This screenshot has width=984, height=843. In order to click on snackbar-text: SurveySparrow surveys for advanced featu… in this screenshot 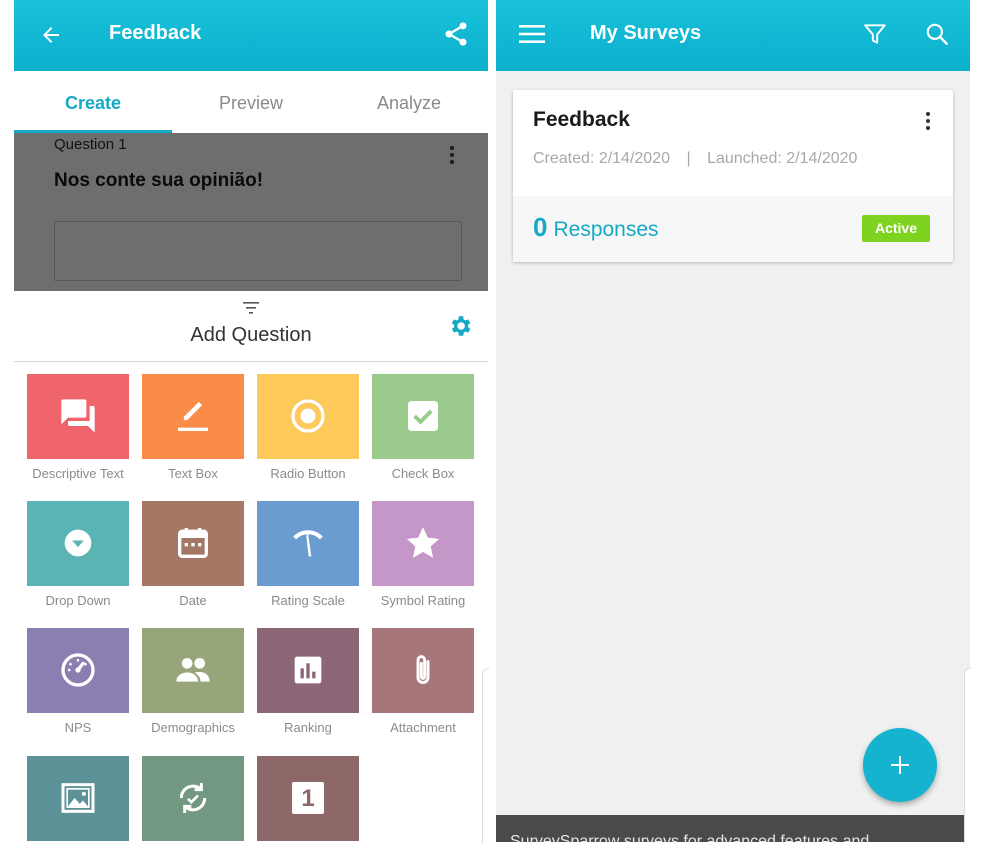, I will do `click(690, 837)`.